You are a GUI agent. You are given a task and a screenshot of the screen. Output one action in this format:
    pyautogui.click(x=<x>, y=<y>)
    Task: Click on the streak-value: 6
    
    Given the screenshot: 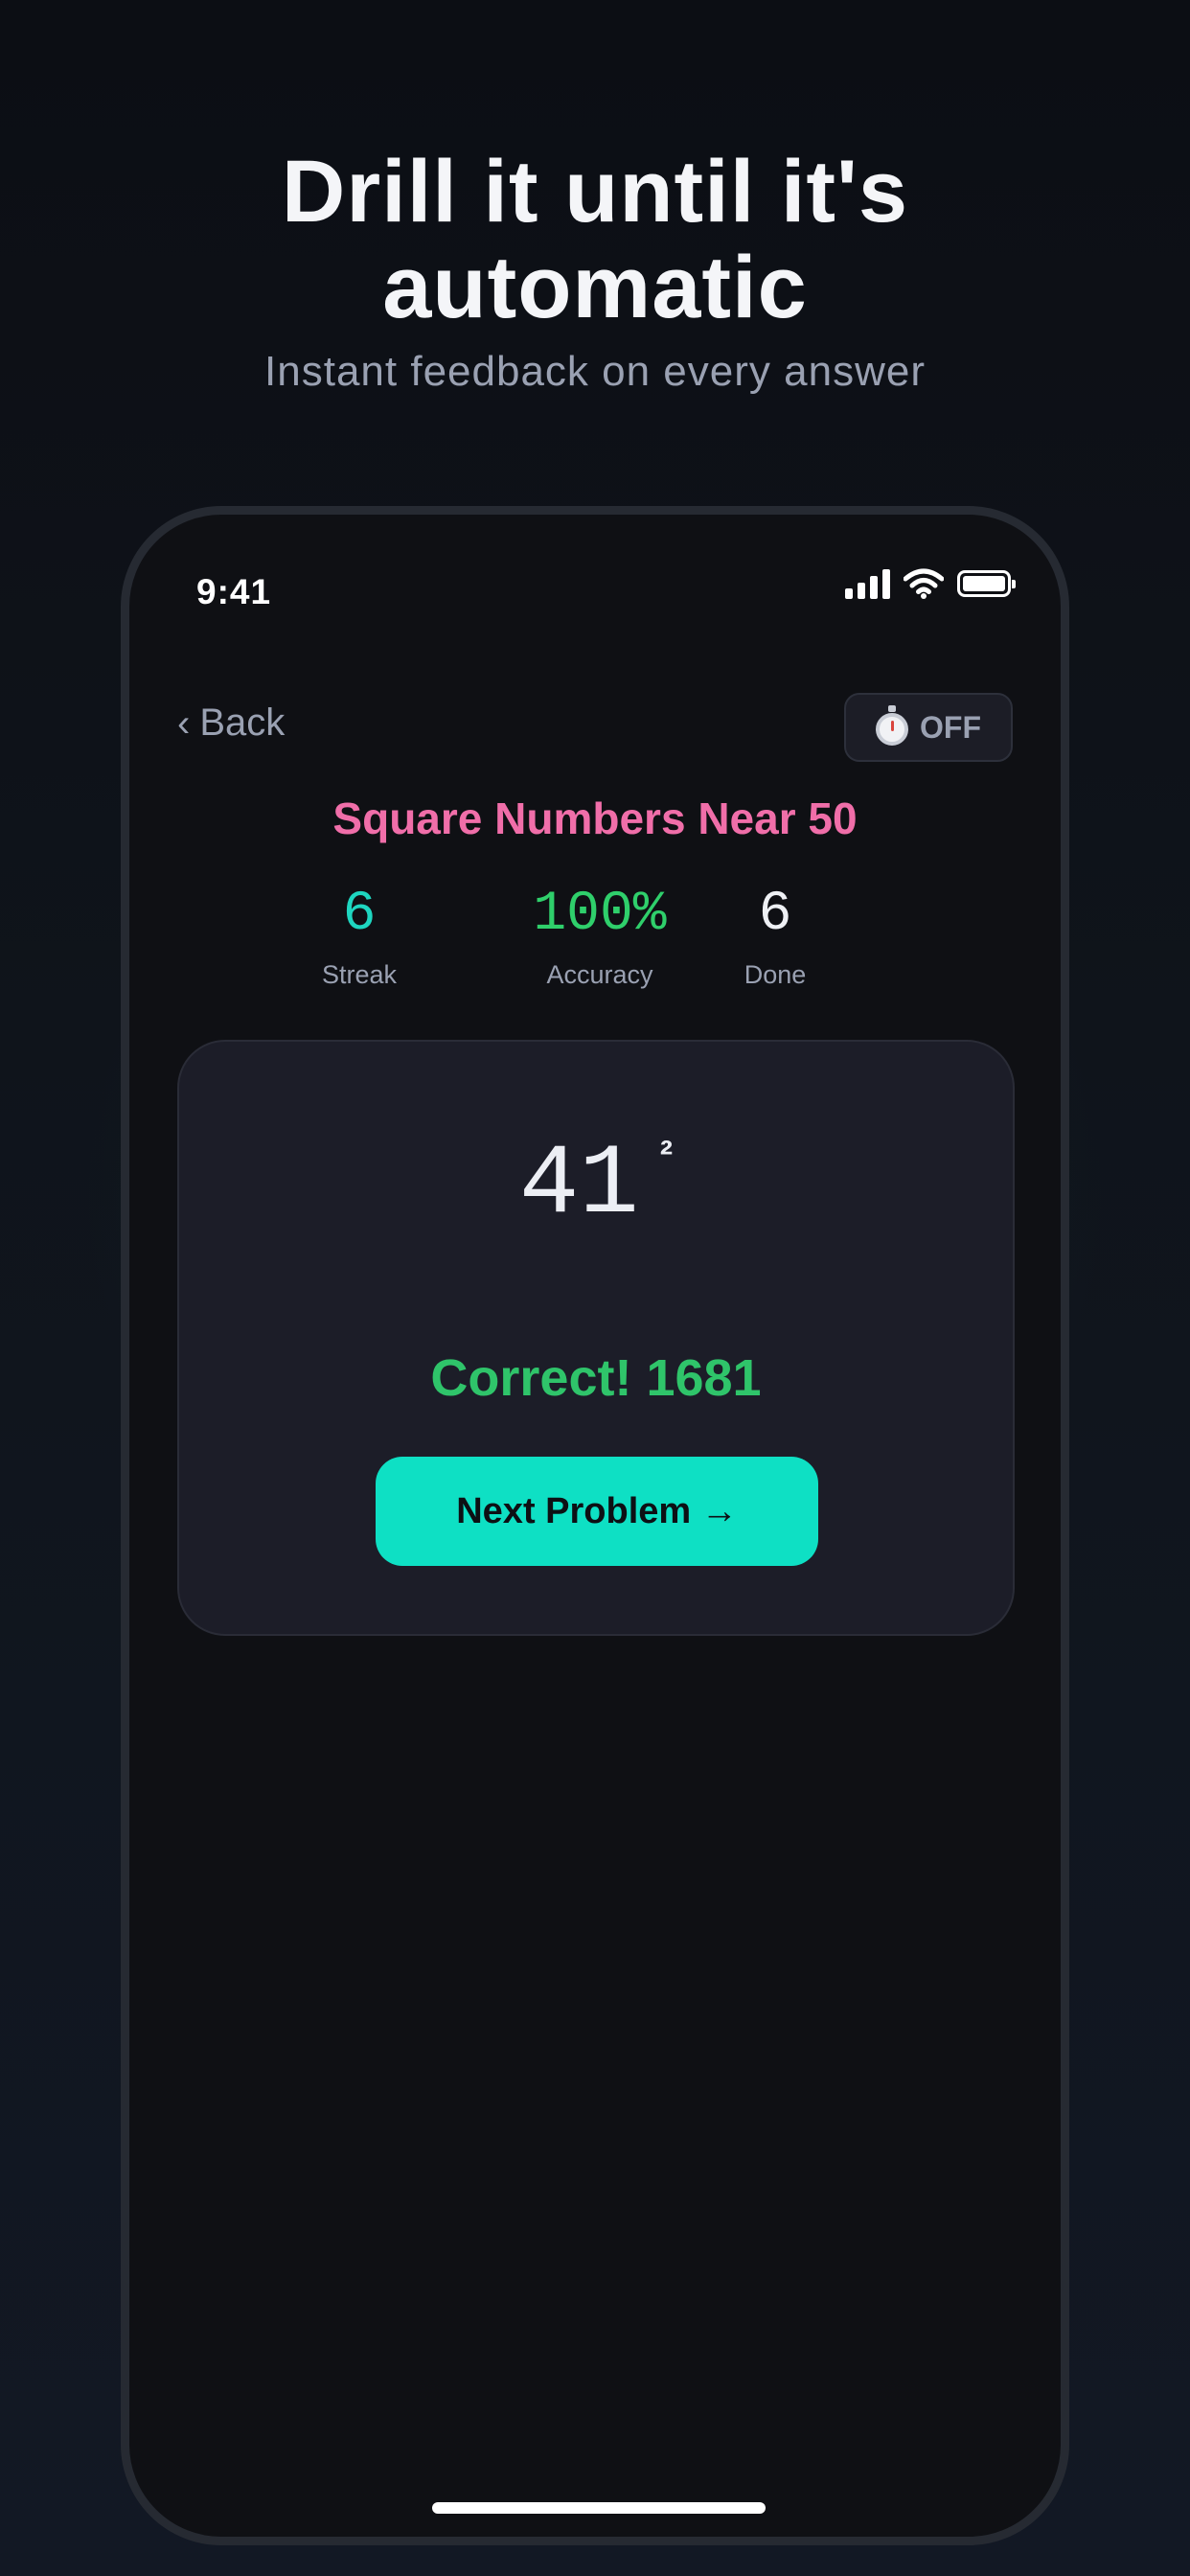 What is the action you would take?
    pyautogui.click(x=359, y=915)
    